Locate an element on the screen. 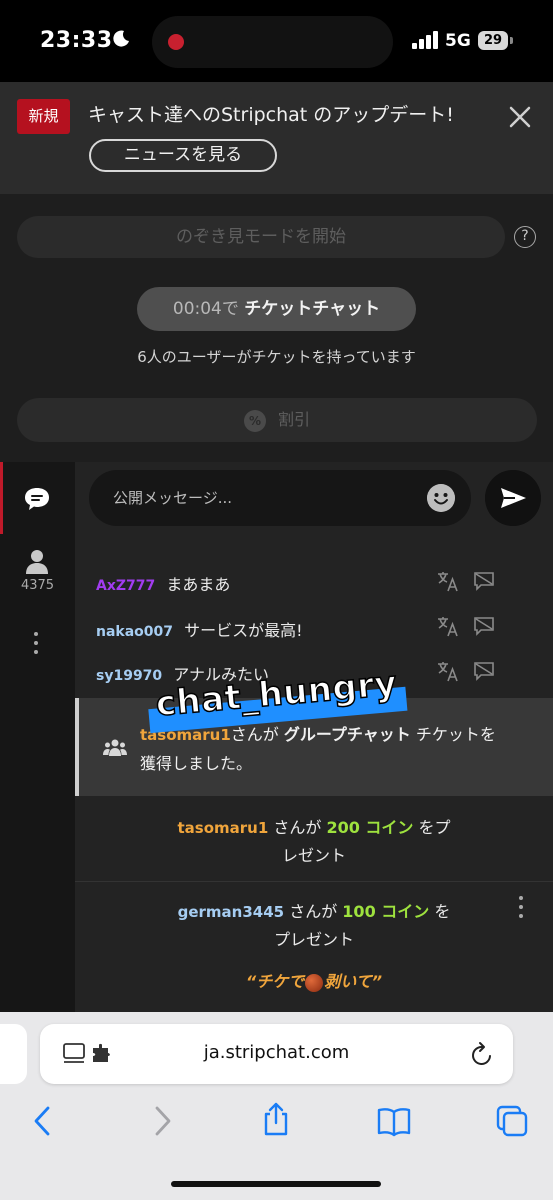 Image resolution: width=553 pixels, height=1200 pixels. close-icon is located at coordinates (520, 117).